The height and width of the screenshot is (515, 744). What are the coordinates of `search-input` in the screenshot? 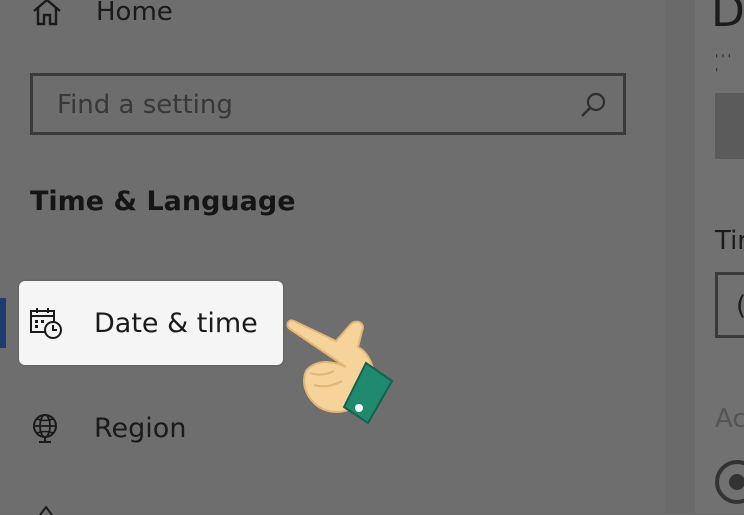 It's located at (317, 105).